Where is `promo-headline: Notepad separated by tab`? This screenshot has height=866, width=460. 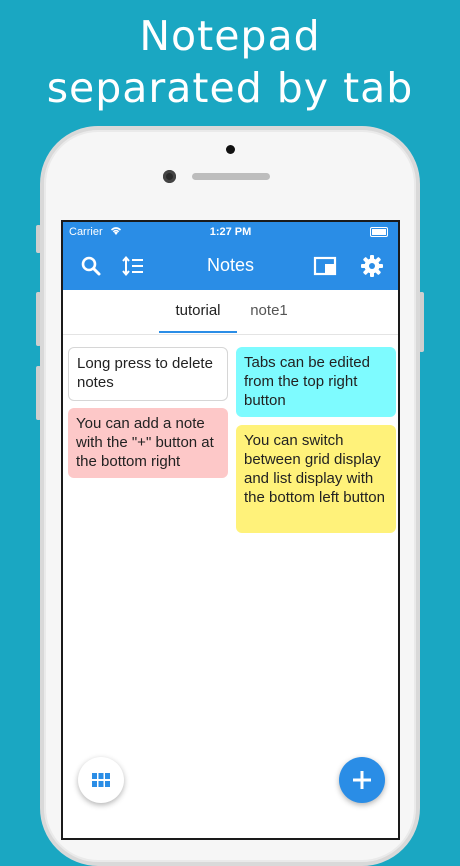 promo-headline: Notepad separated by tab is located at coordinates (230, 62).